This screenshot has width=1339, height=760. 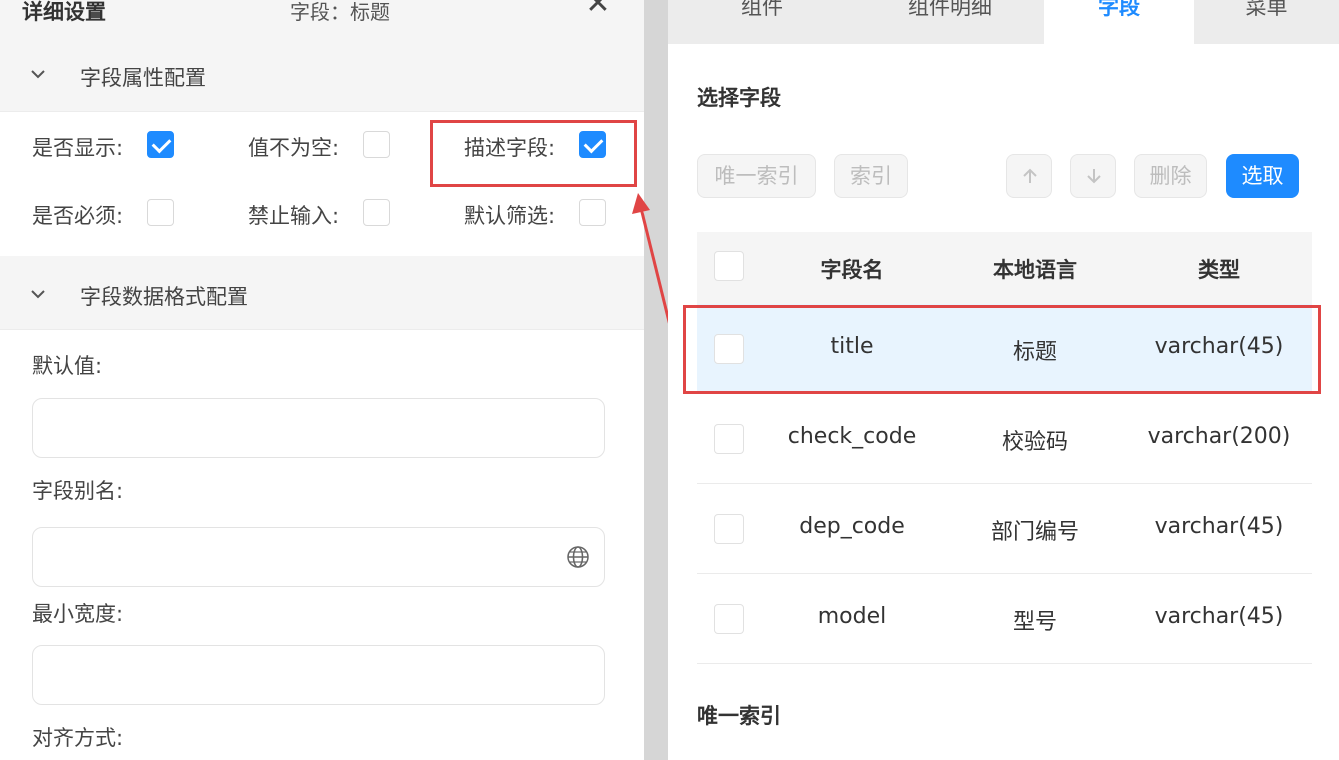 I want to click on move-down-button, so click(x=1093, y=176).